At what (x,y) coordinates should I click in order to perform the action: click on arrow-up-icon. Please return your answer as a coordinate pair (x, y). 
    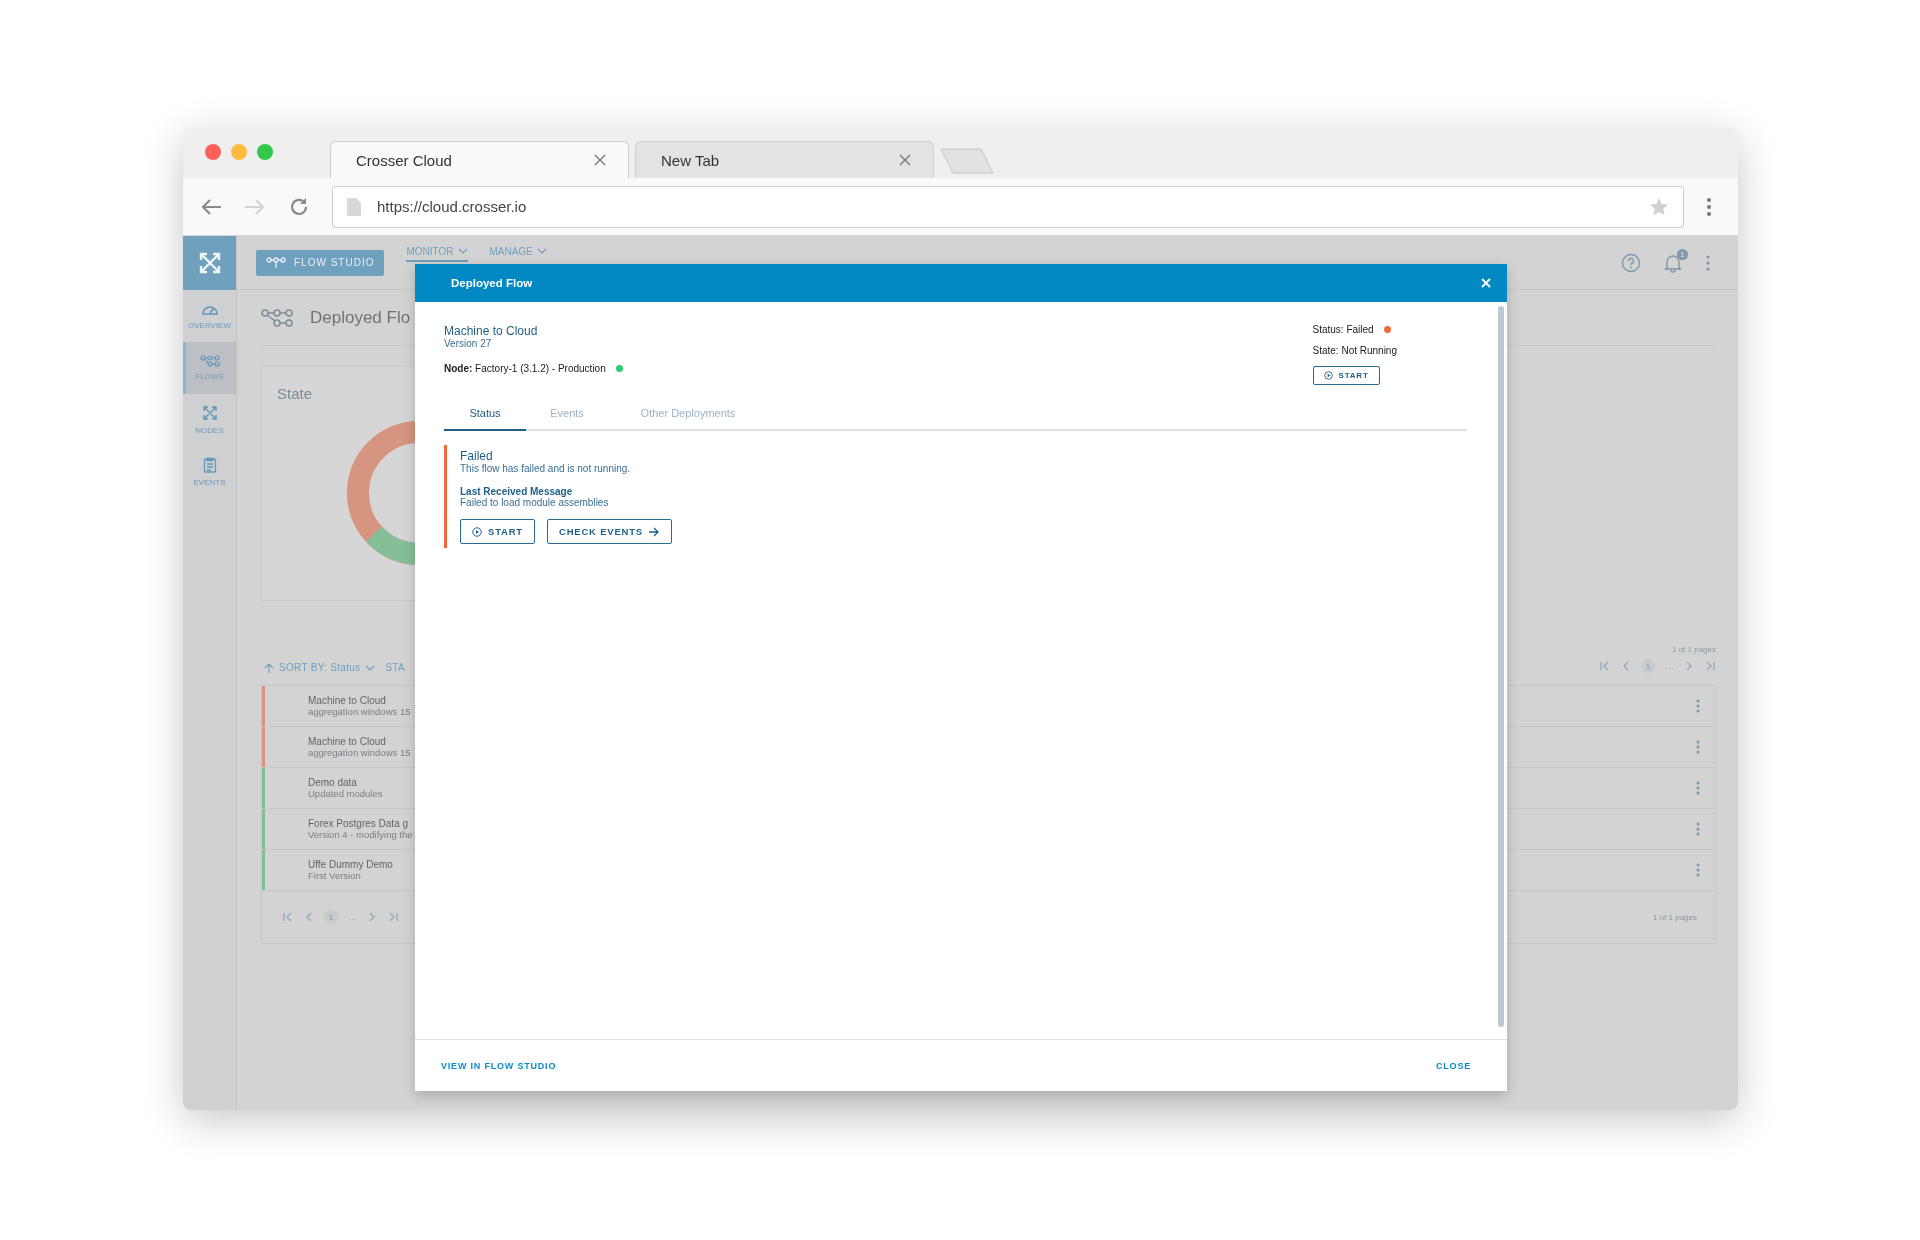
    Looking at the image, I should click on (269, 667).